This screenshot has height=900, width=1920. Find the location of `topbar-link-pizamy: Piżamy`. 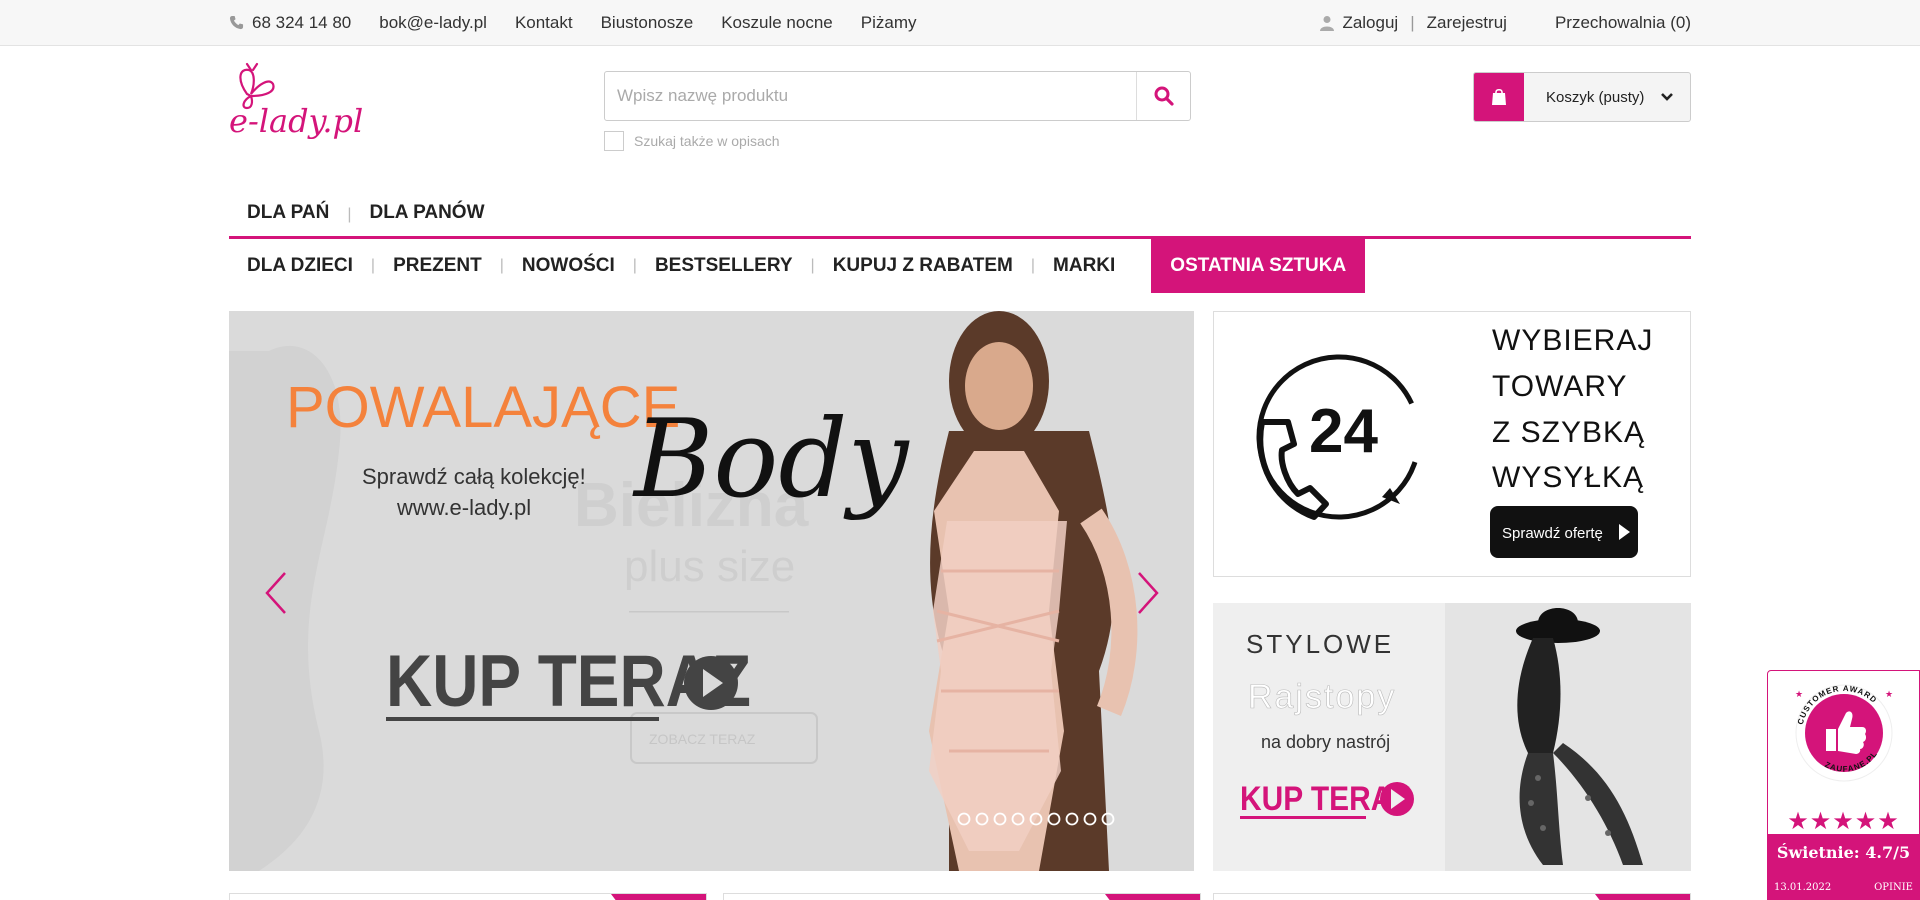

topbar-link-pizamy: Piżamy is located at coordinates (889, 23).